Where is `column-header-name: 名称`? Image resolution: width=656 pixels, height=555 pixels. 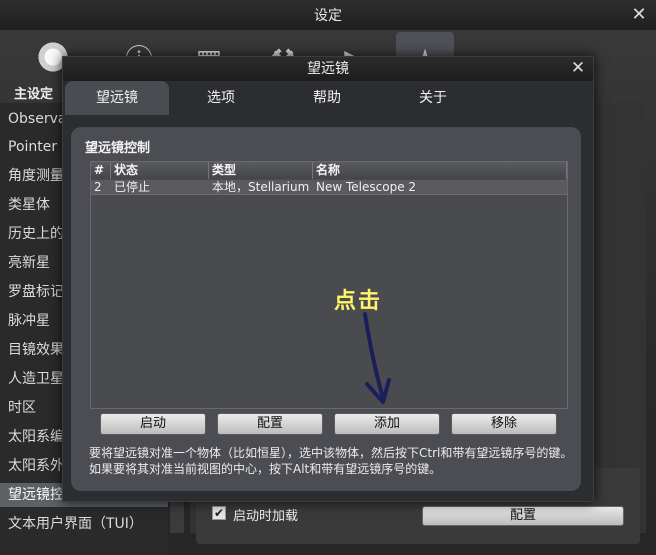 column-header-name: 名称 is located at coordinates (440, 170).